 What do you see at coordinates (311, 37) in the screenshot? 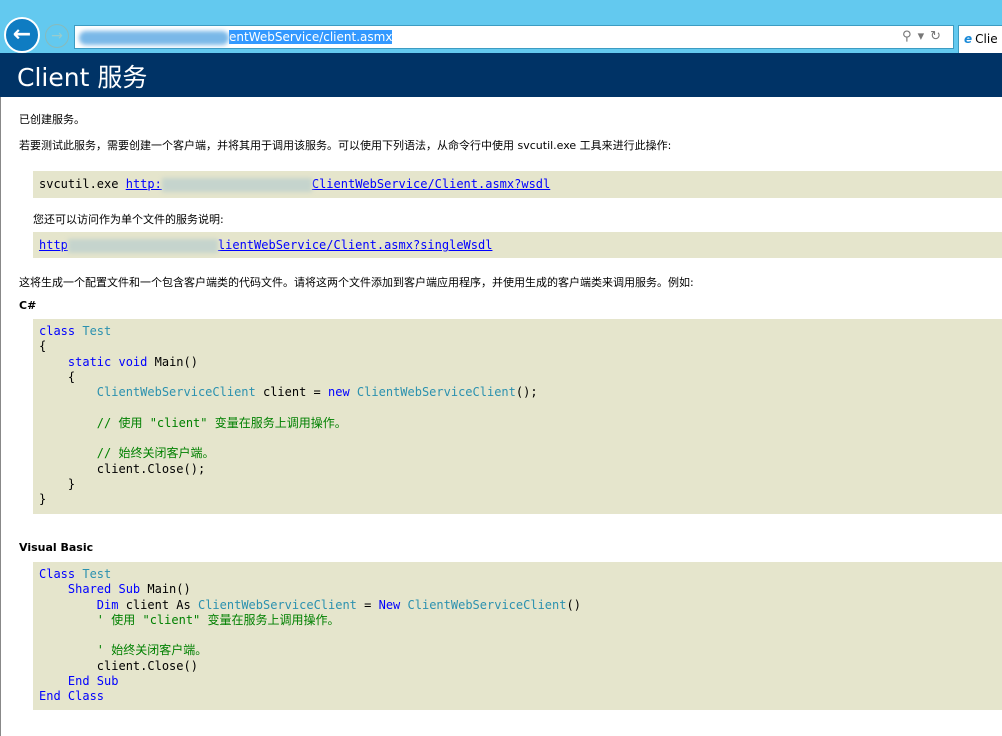
I see `url-text: entWebService/client.asmx` at bounding box center [311, 37].